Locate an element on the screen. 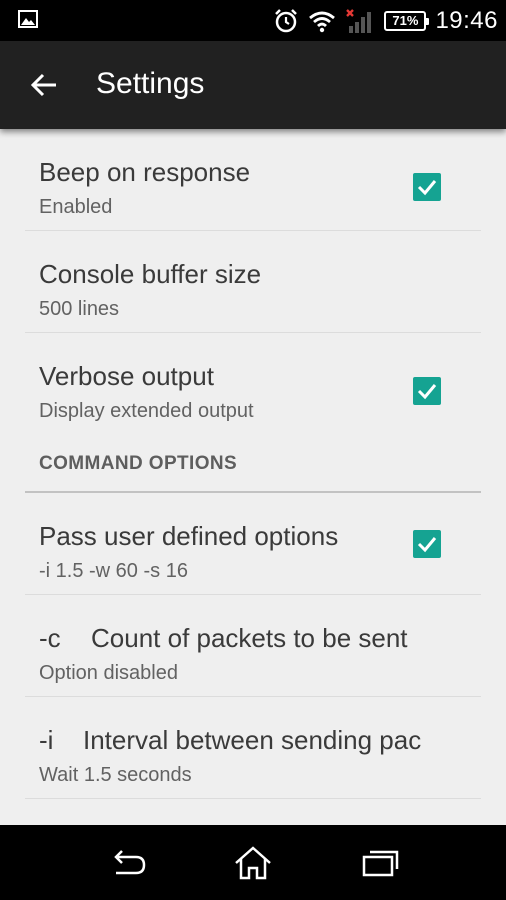  nav-home-button is located at coordinates (253, 863).